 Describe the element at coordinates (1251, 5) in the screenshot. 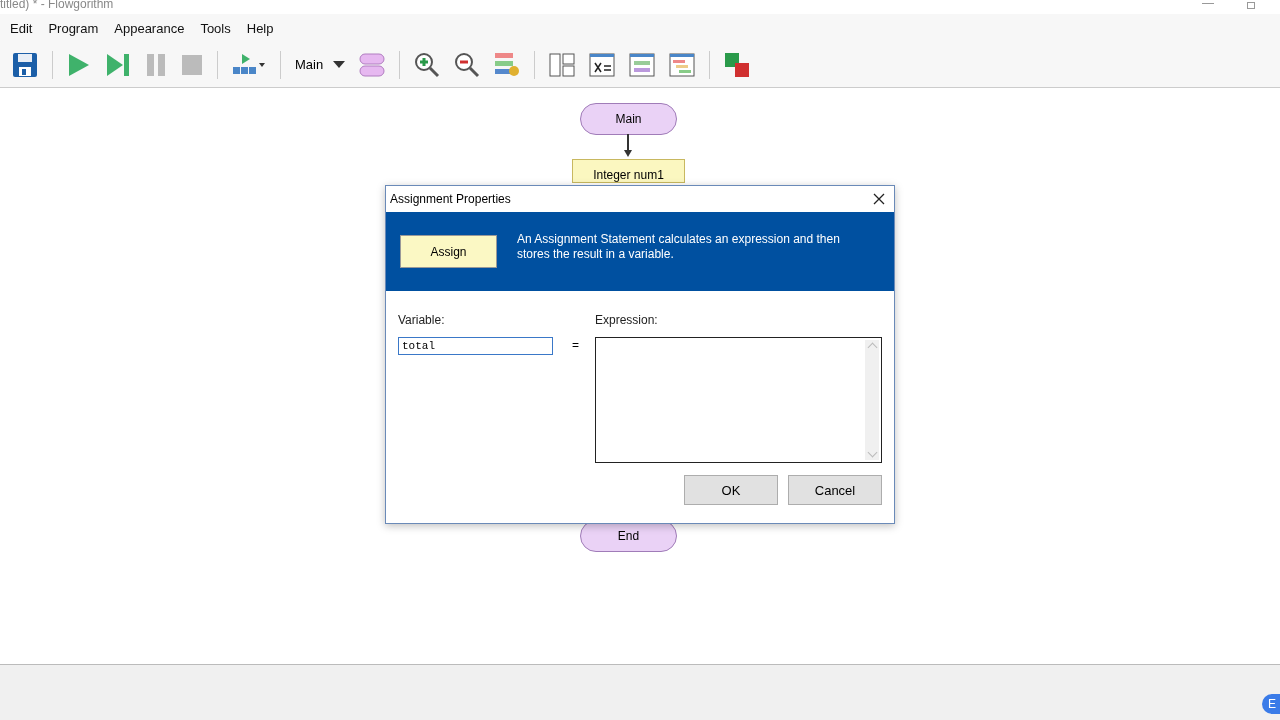

I see `restore-icon` at that location.